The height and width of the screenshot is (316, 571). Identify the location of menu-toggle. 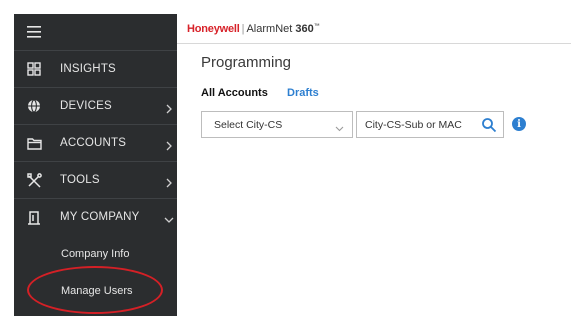
(95, 32).